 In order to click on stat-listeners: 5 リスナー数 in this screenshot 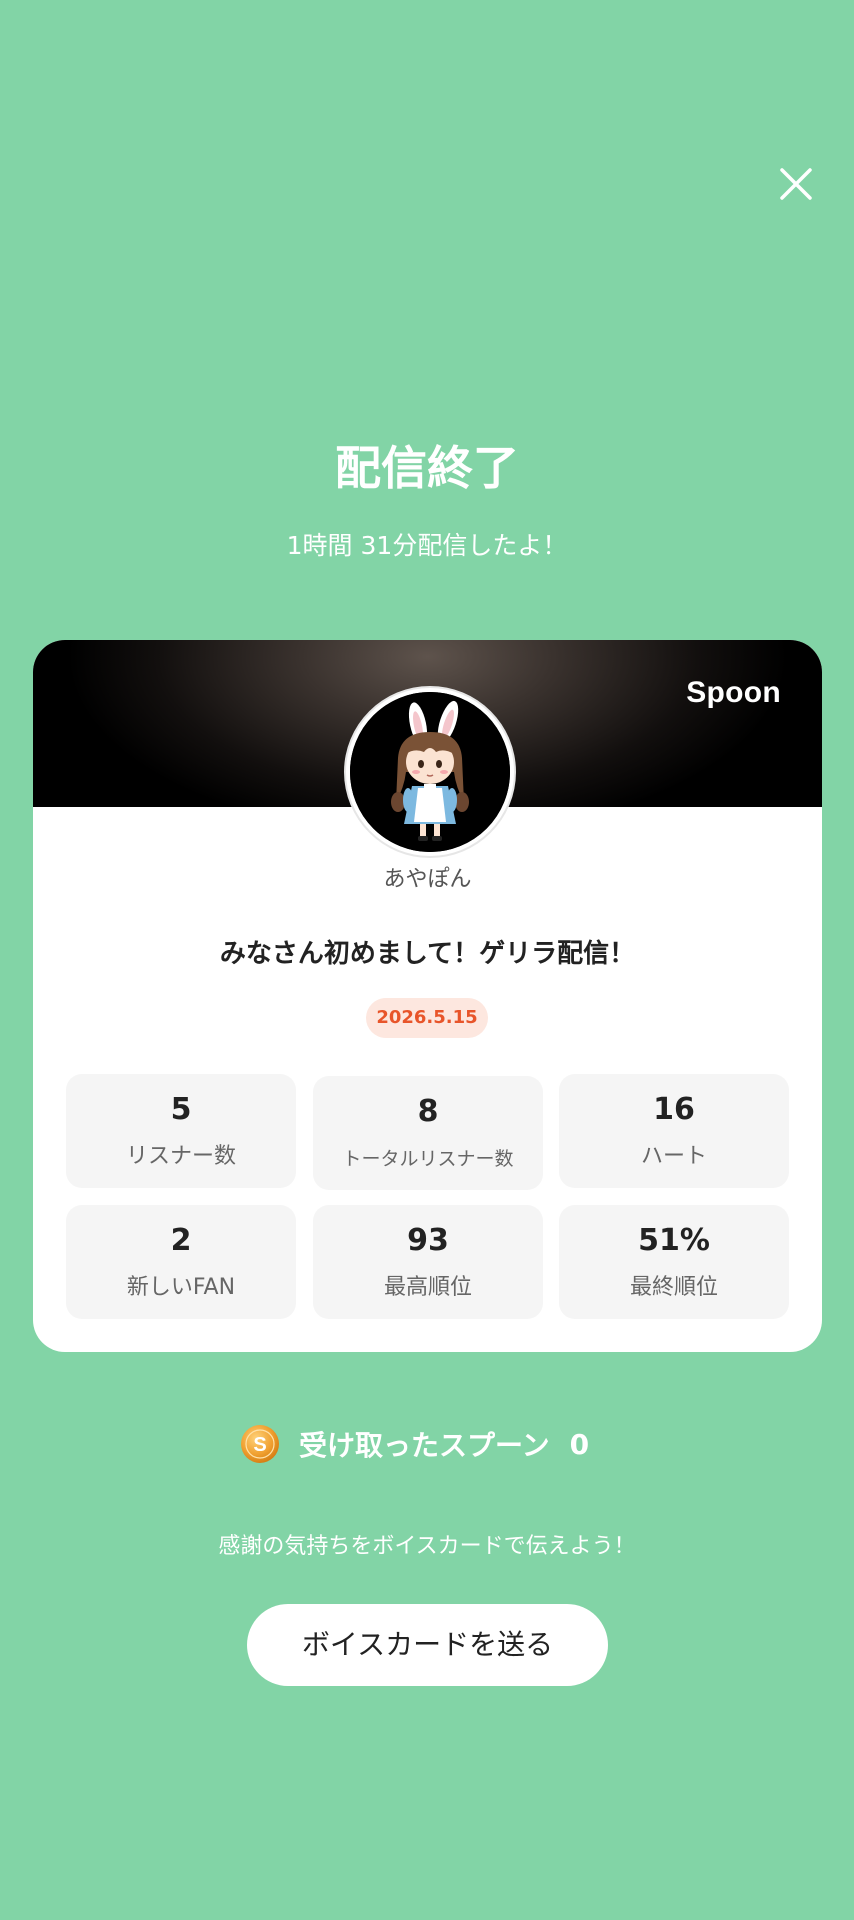, I will do `click(181, 1131)`.